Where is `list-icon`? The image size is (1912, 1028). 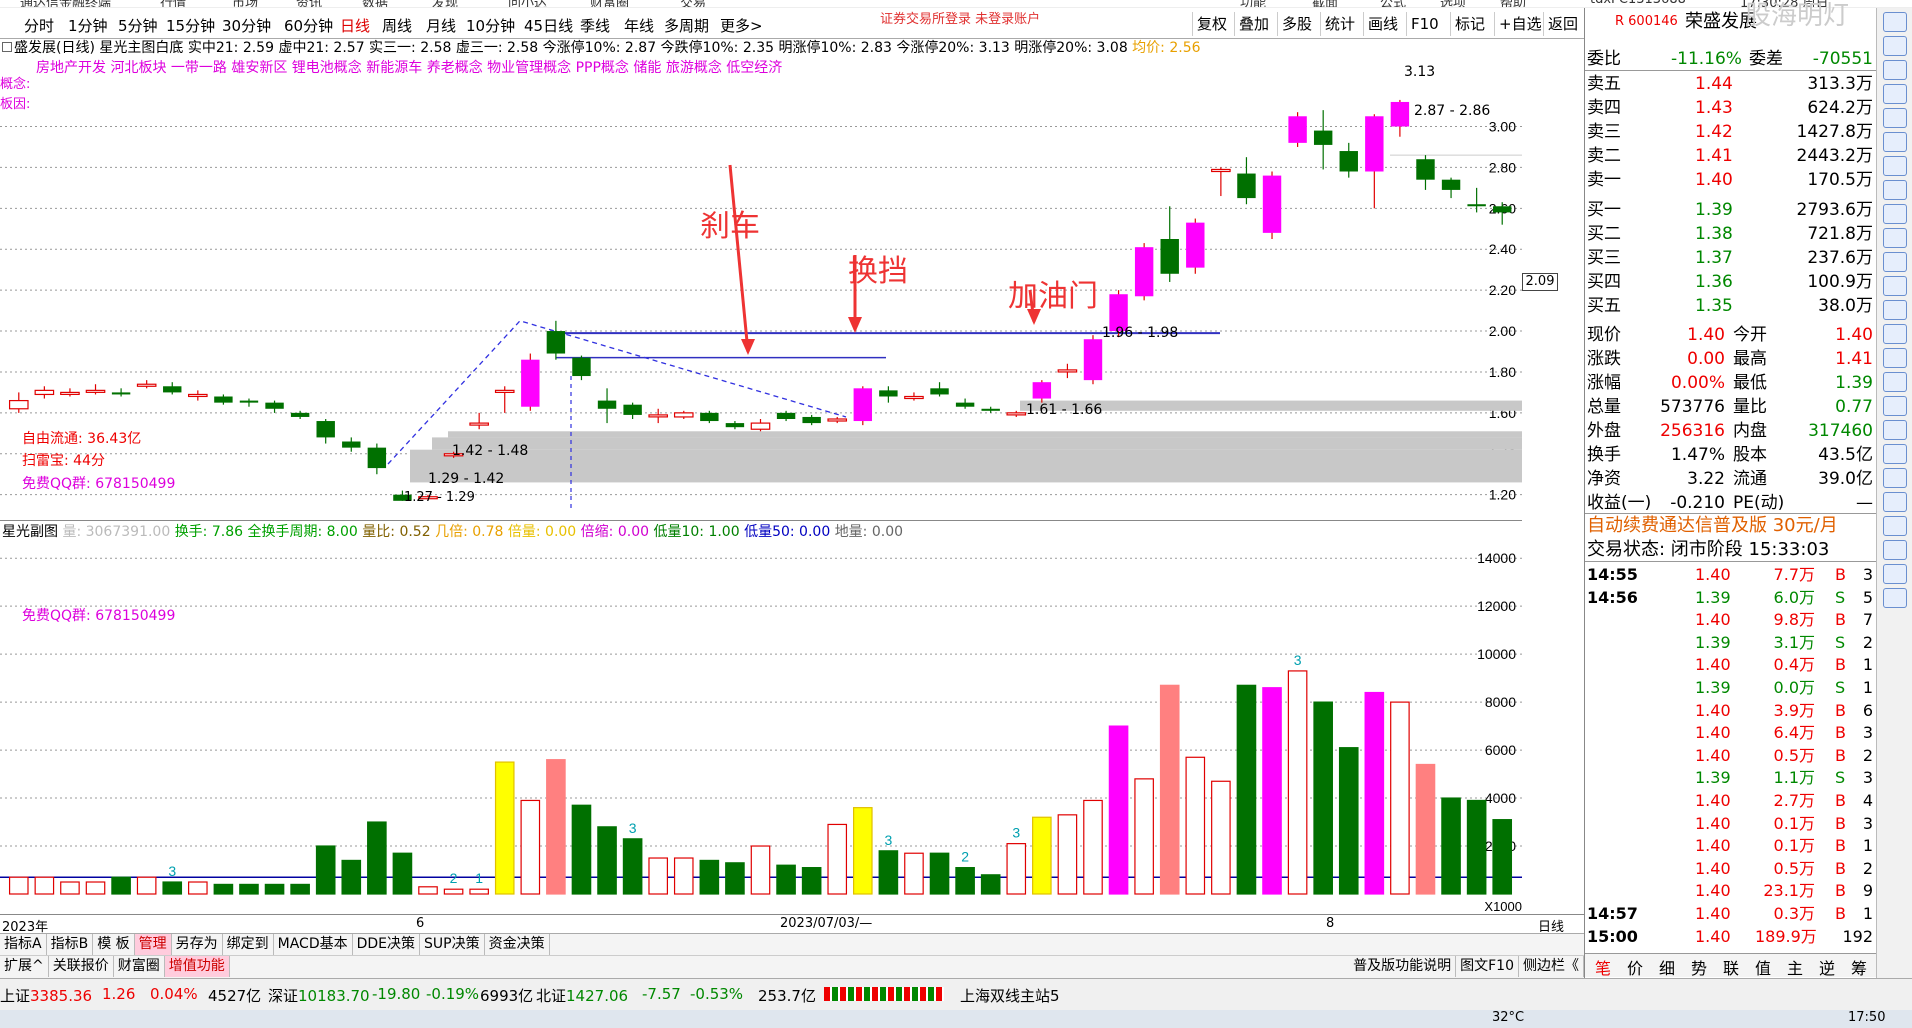 list-icon is located at coordinates (1894, 46).